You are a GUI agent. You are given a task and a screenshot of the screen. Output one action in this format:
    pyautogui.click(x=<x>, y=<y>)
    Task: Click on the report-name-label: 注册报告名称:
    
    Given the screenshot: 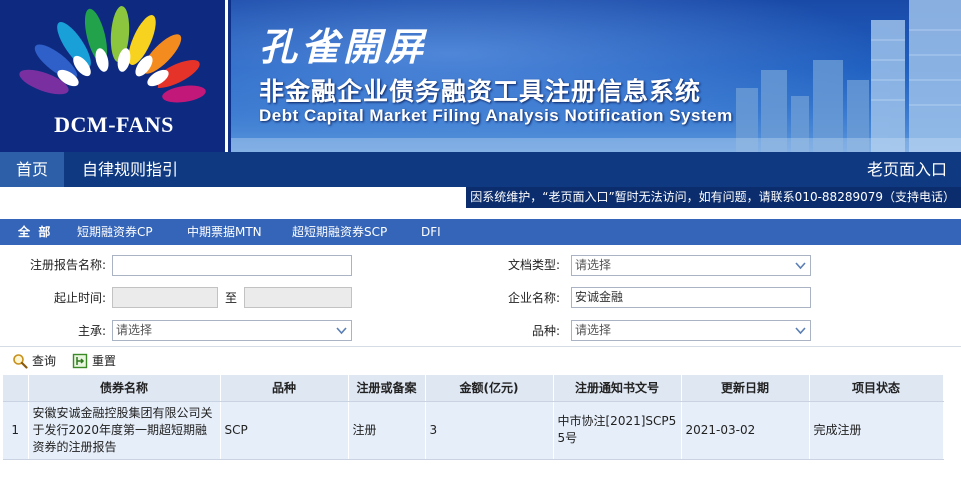 What is the action you would take?
    pyautogui.click(x=67, y=265)
    